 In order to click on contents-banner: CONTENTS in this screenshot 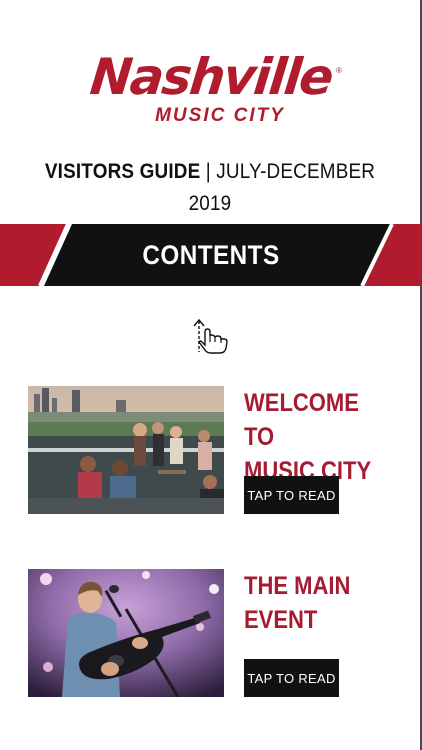, I will do `click(211, 255)`.